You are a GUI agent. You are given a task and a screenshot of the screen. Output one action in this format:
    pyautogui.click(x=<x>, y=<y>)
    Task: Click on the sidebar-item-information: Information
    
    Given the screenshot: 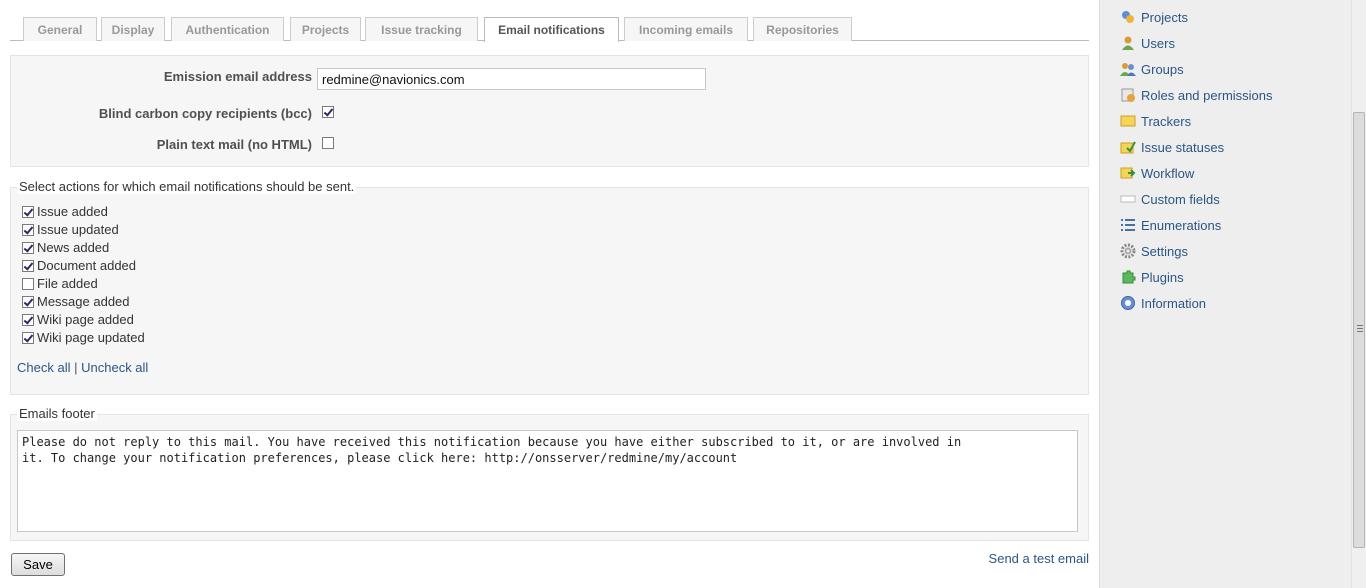 What is the action you would take?
    pyautogui.click(x=1163, y=303)
    